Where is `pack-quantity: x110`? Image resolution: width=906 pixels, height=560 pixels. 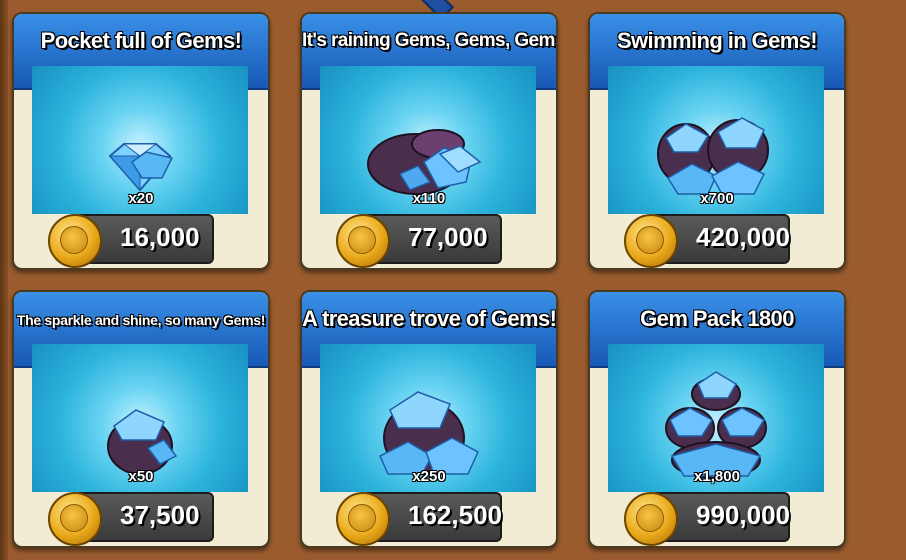 pack-quantity: x110 is located at coordinates (429, 198).